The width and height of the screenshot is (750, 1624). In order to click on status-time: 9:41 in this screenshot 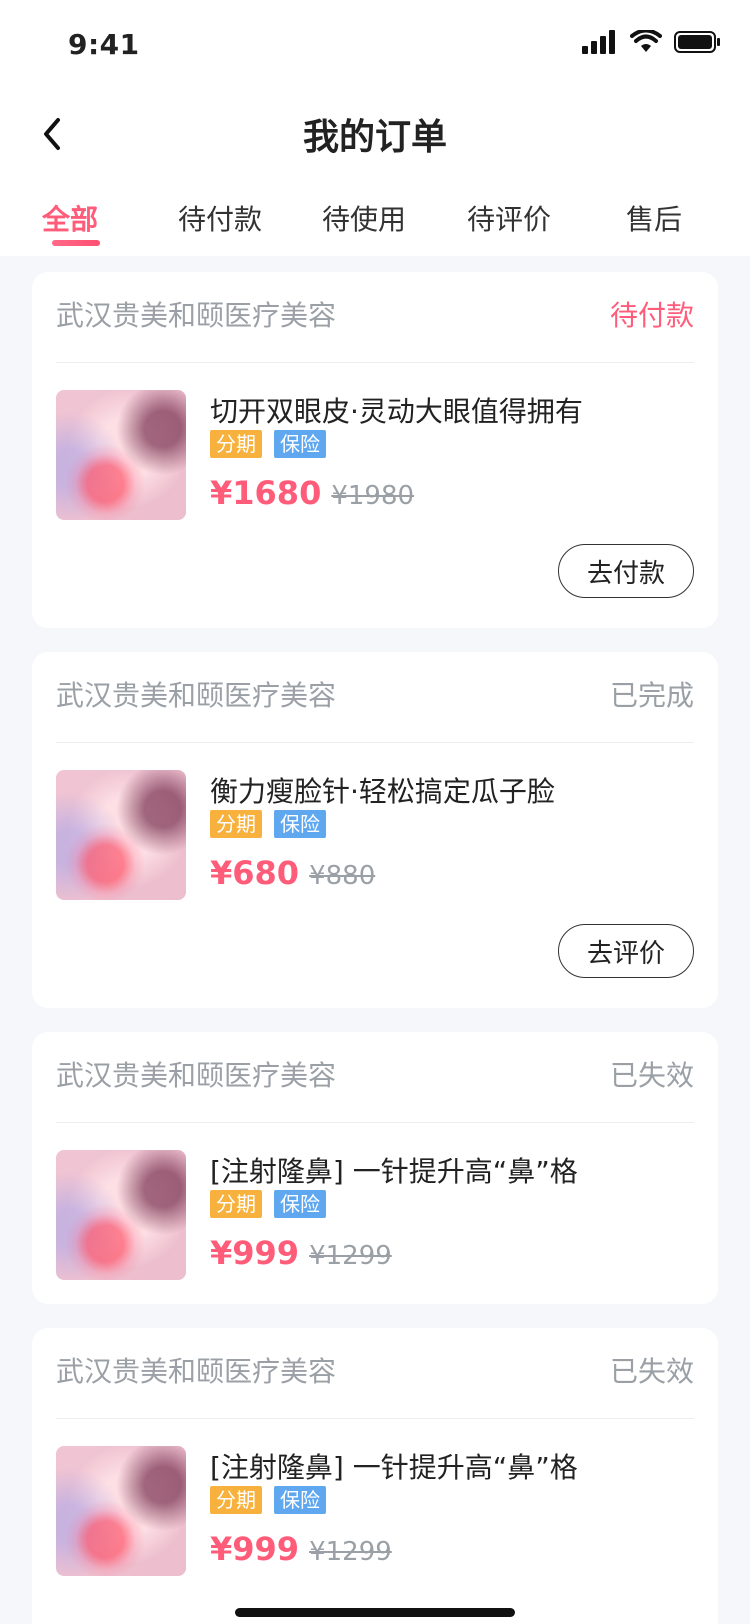, I will do `click(104, 44)`.